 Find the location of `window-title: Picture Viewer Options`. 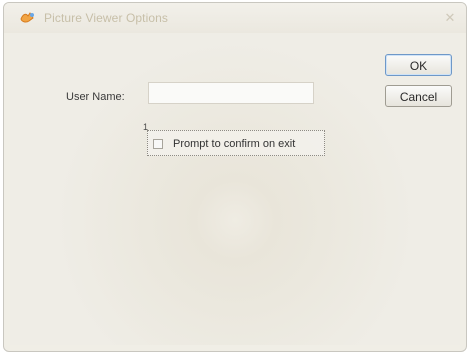

window-title: Picture Viewer Options is located at coordinates (106, 18).